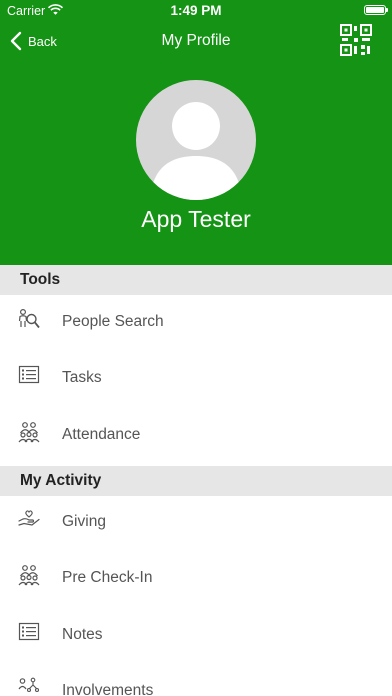  I want to click on battery-icon, so click(376, 10).